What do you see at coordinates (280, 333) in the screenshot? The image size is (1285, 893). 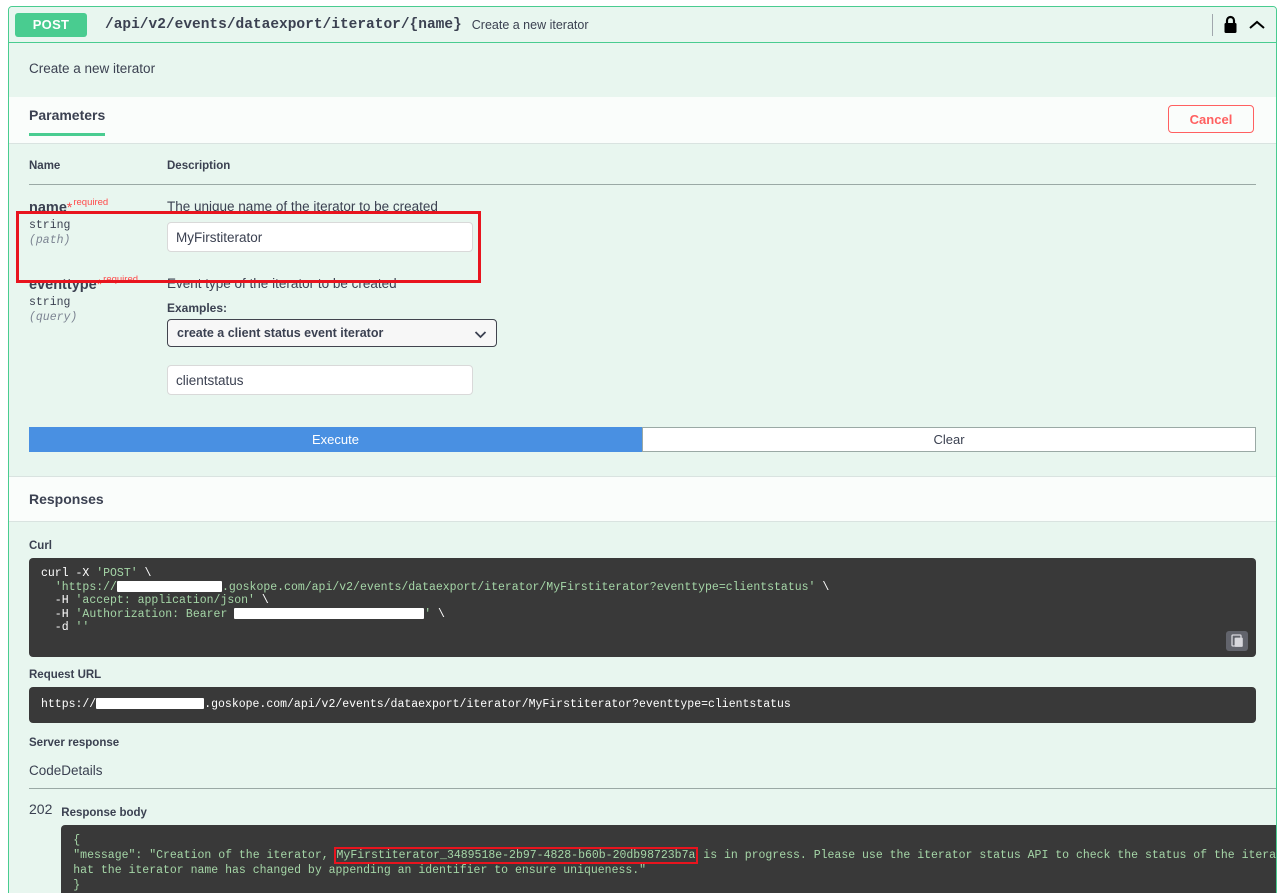 I see `examples-selected-value: create a client status event iterator` at bounding box center [280, 333].